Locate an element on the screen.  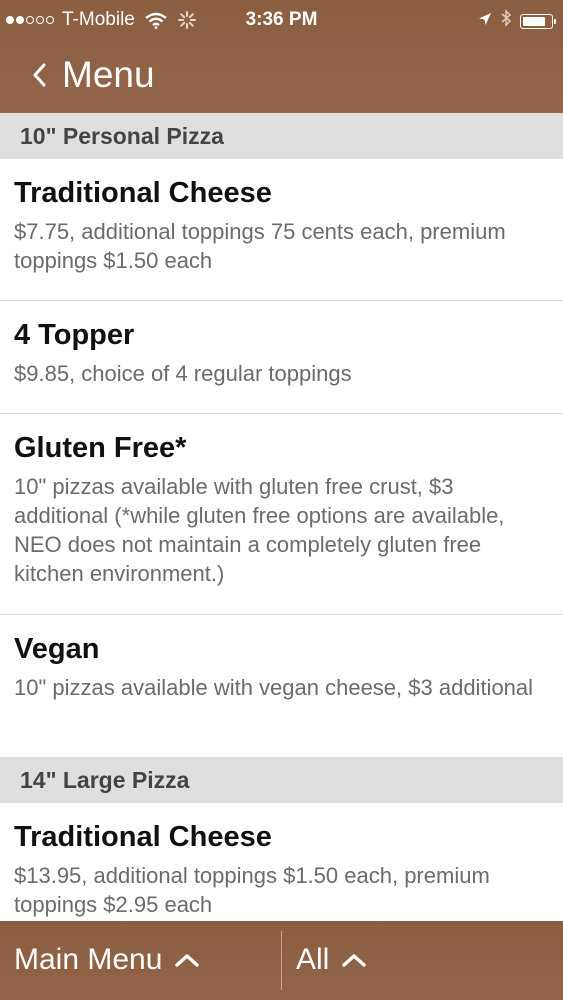
main-menu-button: Main Menu is located at coordinates (107, 960).